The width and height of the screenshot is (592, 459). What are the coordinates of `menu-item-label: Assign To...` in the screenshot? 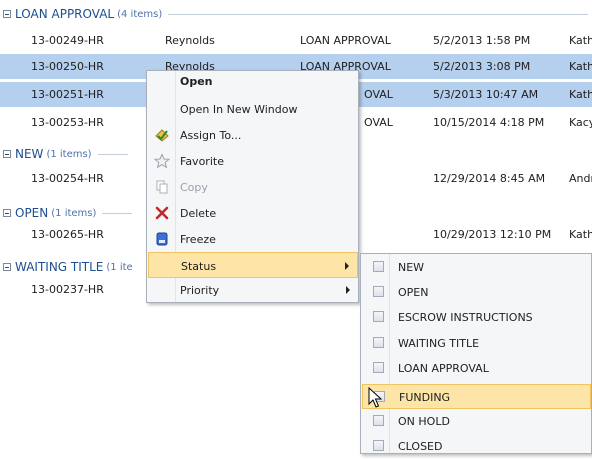 It's located at (211, 135).